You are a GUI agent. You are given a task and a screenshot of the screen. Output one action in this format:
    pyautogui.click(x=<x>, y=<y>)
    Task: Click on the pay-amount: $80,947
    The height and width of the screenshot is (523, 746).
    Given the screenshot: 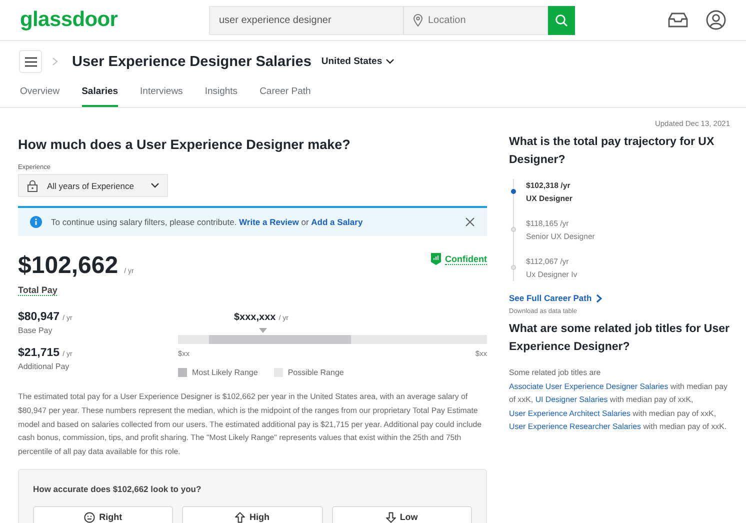 What is the action you would take?
    pyautogui.click(x=39, y=317)
    